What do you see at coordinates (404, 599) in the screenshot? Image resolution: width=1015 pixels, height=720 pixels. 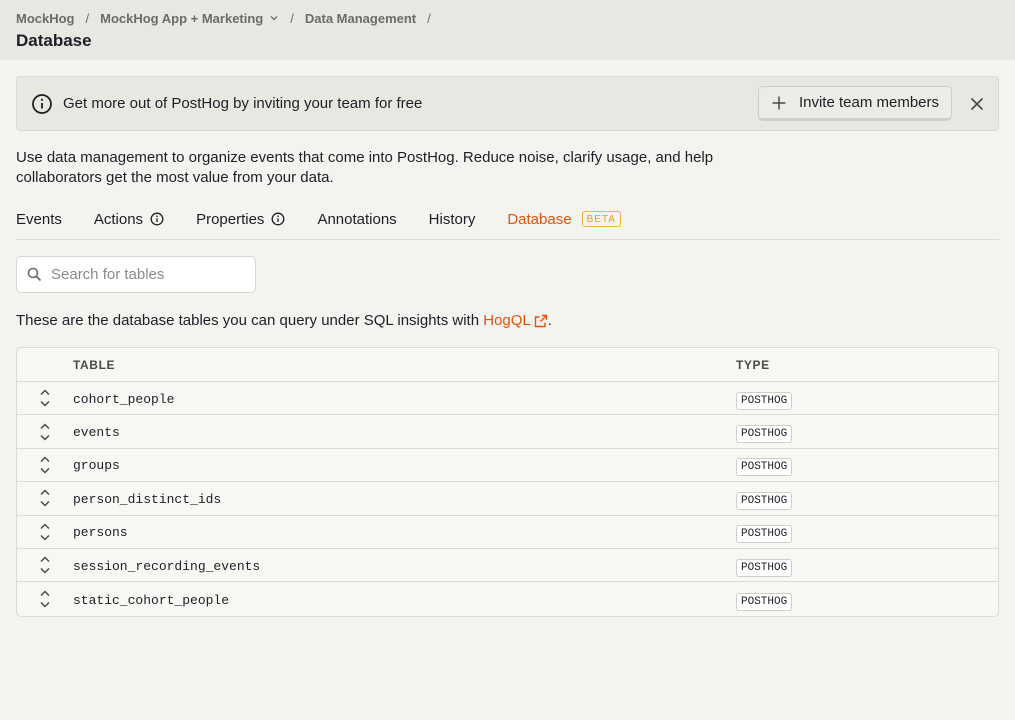 I see `table-name-cell: static_cohort_people` at bounding box center [404, 599].